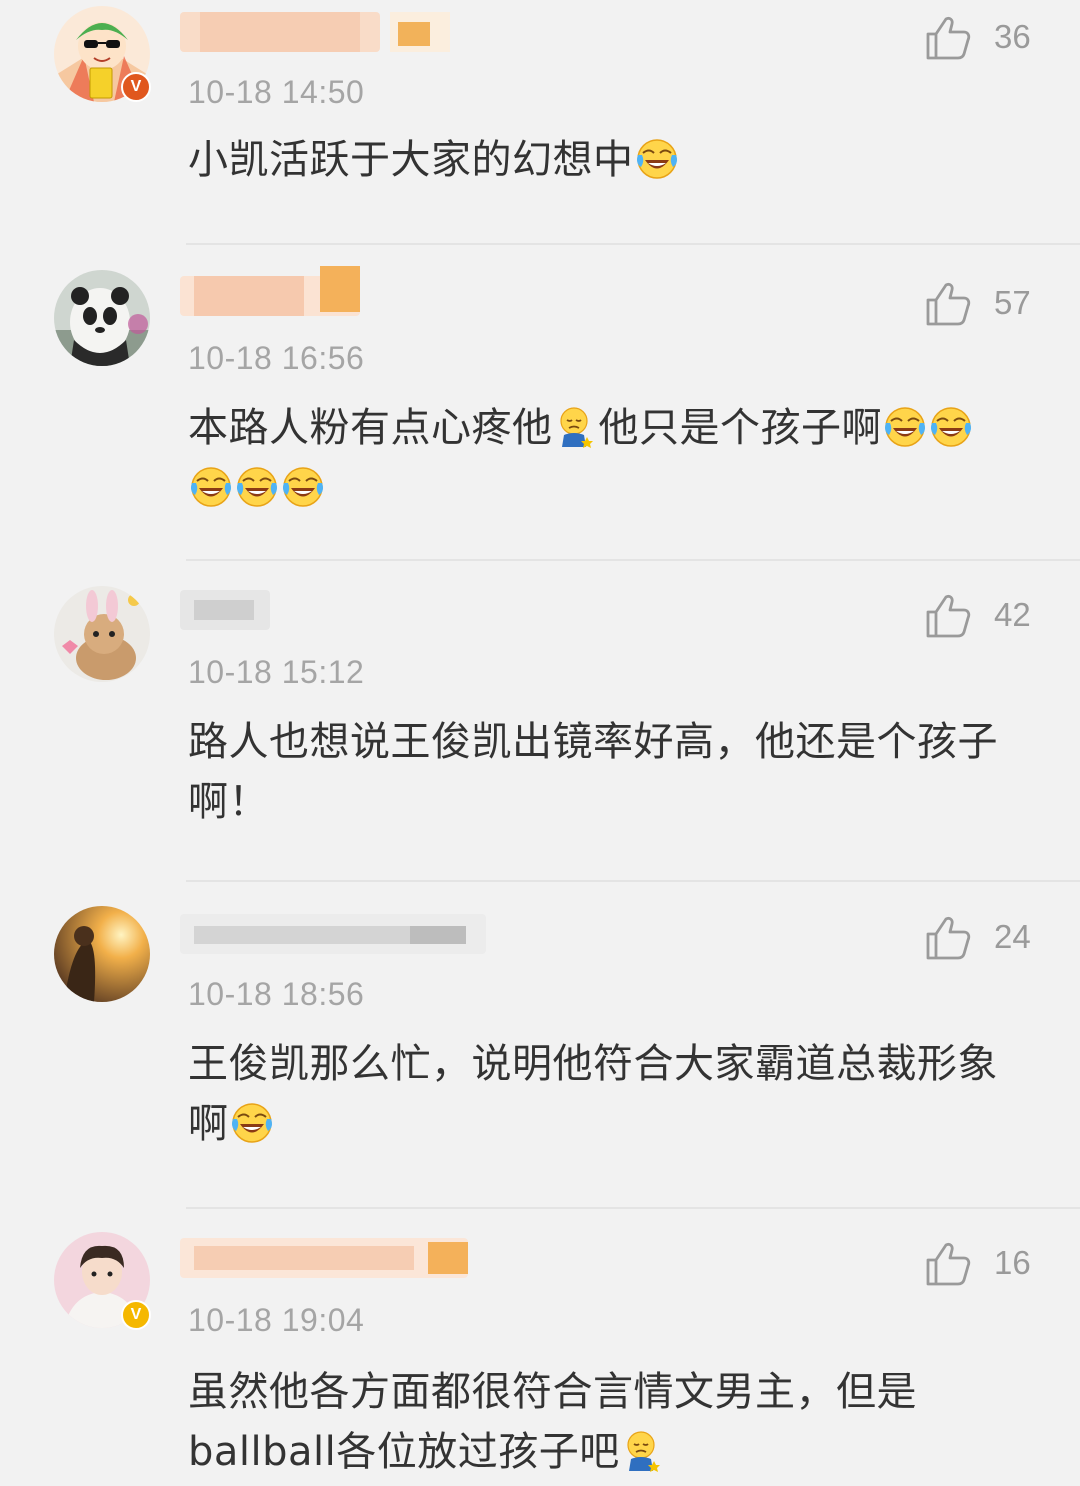  Describe the element at coordinates (276, 358) in the screenshot. I see `comment-time: 10-18 16:56` at that location.